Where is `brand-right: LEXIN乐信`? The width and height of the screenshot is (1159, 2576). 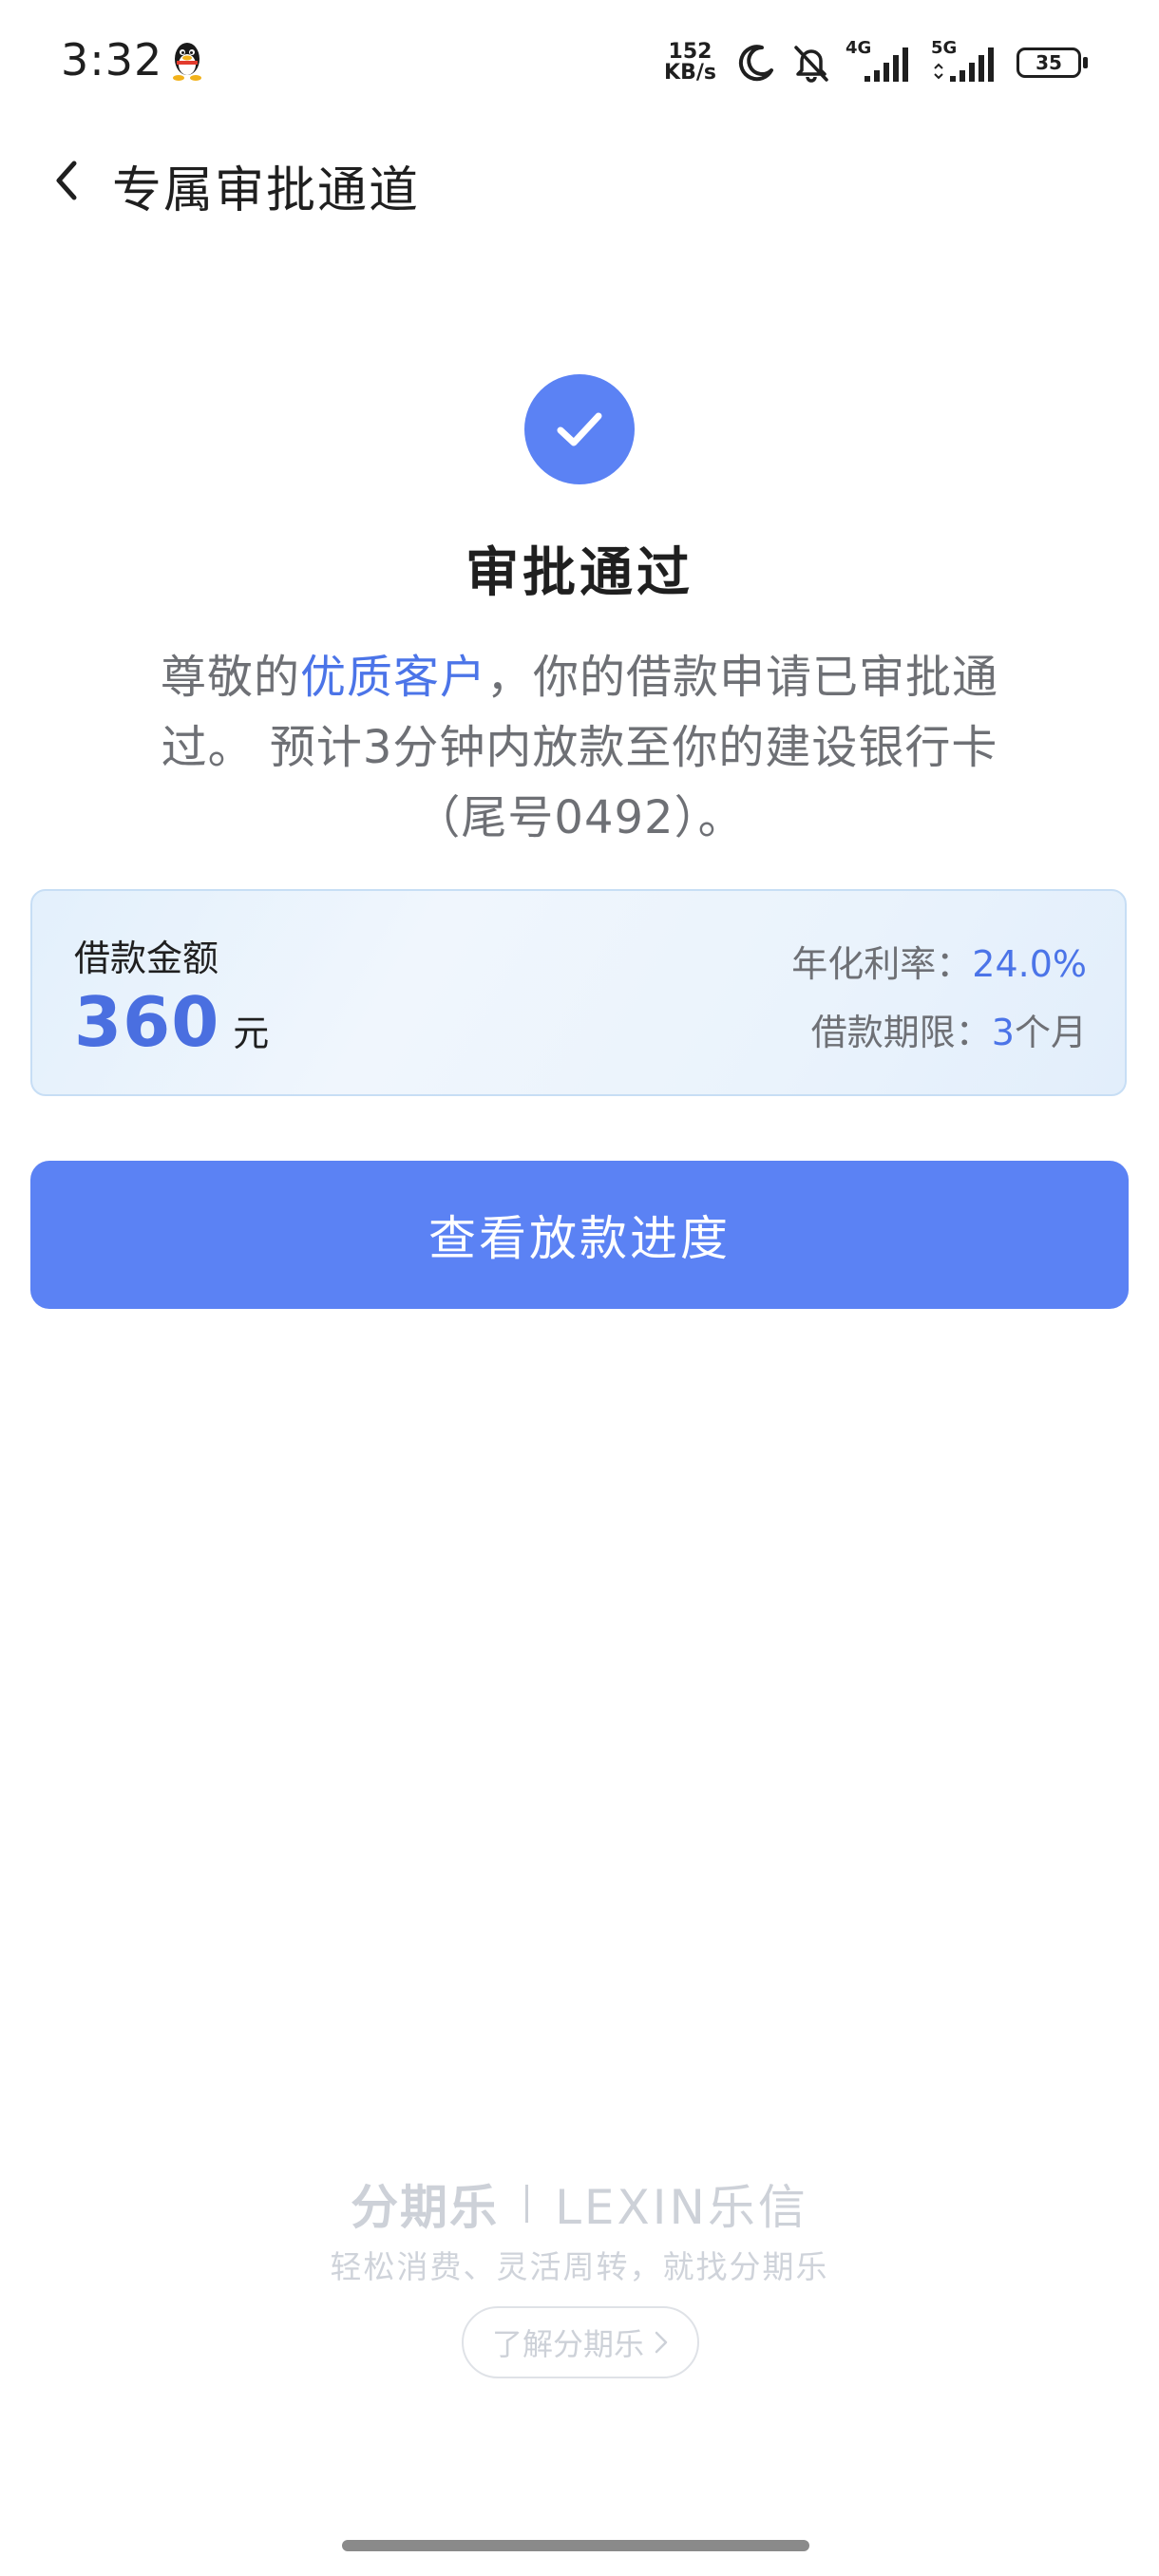
brand-right: LEXIN乐信 is located at coordinates (681, 2207).